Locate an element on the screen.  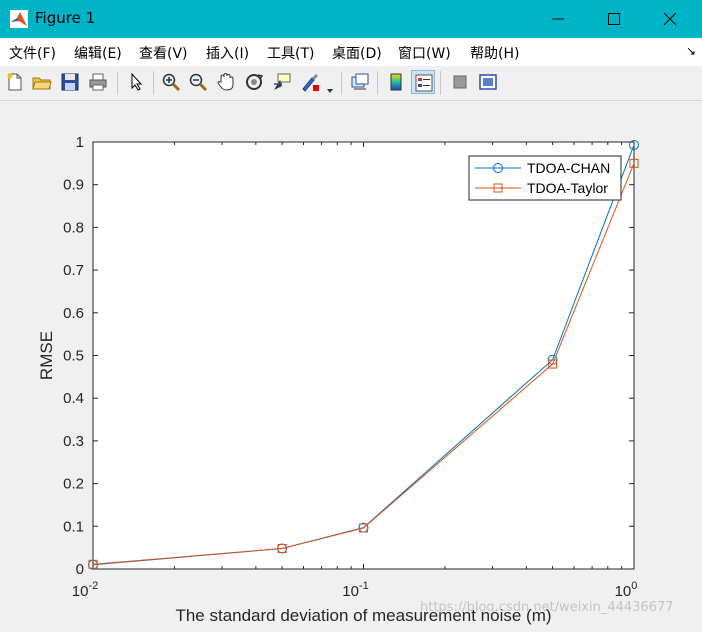
open-file-icon is located at coordinates (42, 83).